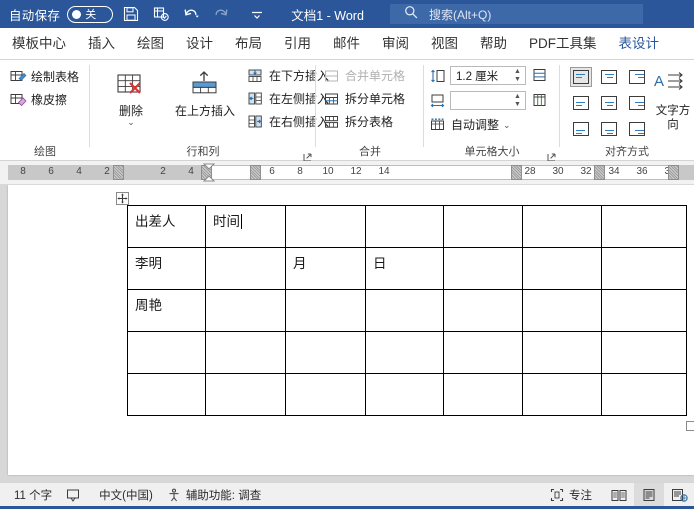  What do you see at coordinates (581, 103) in the screenshot?
I see `align-middle-left-button` at bounding box center [581, 103].